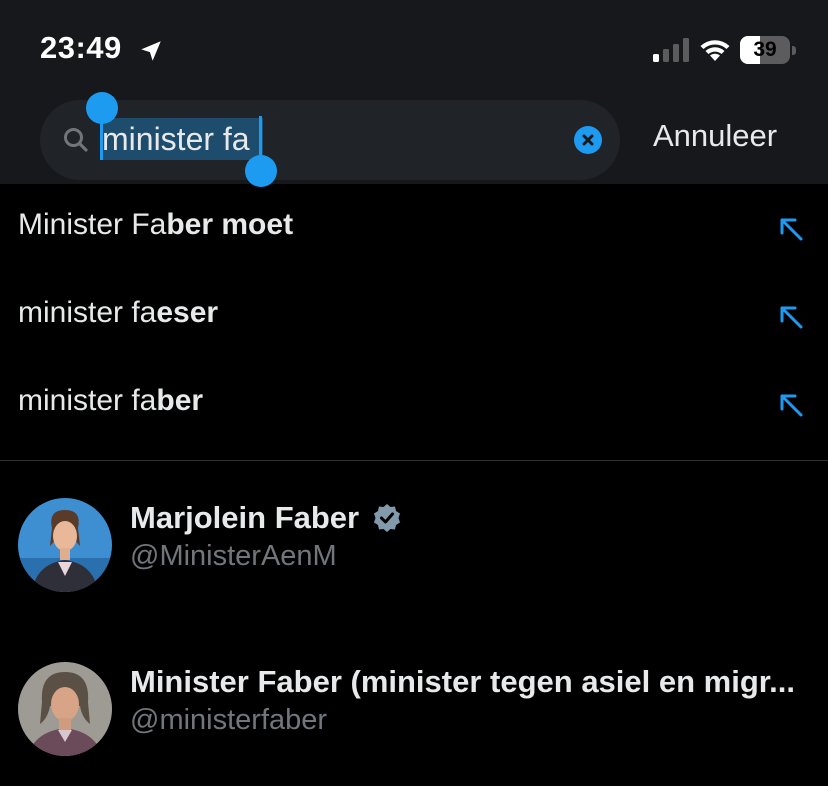 This screenshot has width=828, height=786. Describe the element at coordinates (765, 49) in the screenshot. I see `battery-level: 39` at that location.